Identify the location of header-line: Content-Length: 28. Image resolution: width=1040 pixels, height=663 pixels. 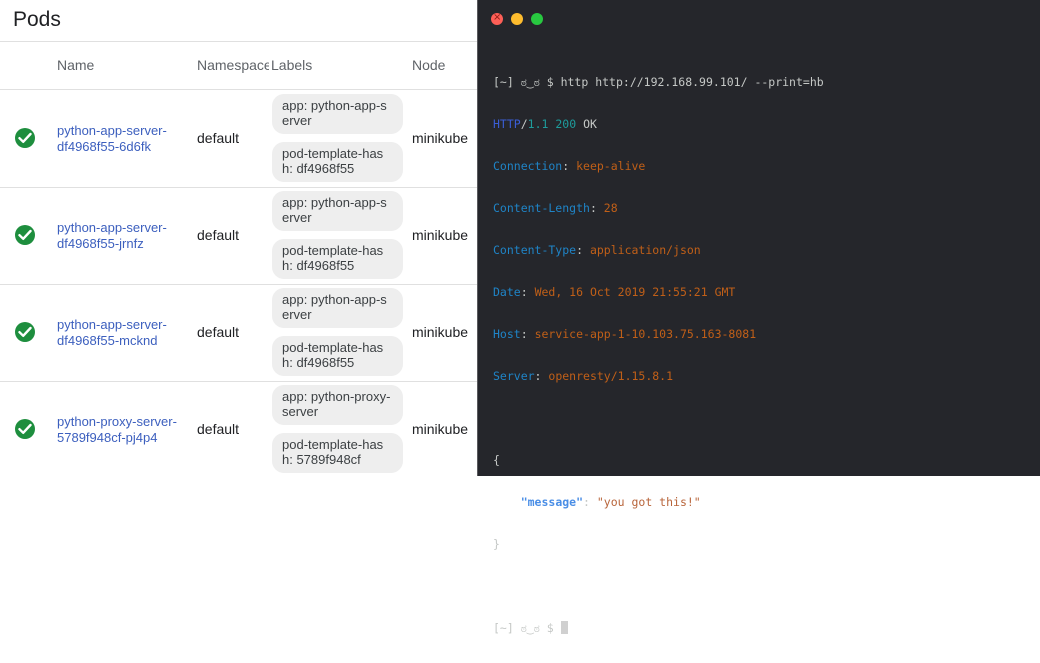
(555, 208).